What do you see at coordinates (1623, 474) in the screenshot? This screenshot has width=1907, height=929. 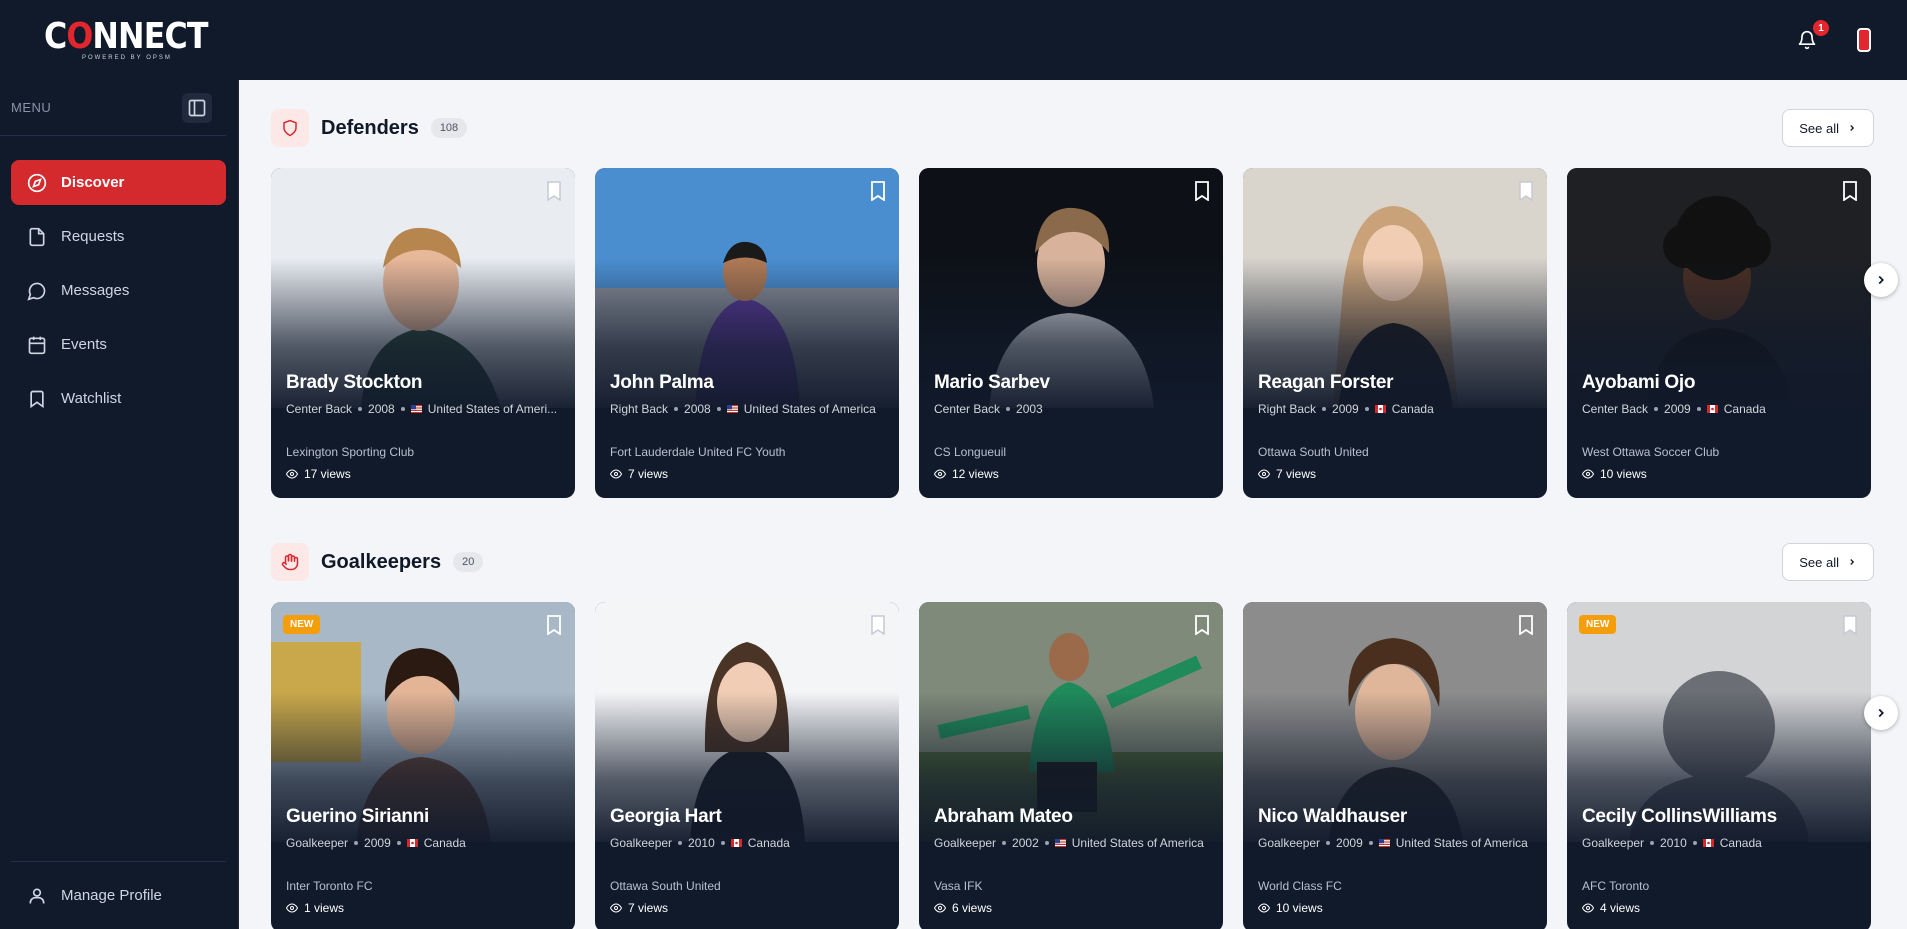 I see `player-views-count: 10 views` at bounding box center [1623, 474].